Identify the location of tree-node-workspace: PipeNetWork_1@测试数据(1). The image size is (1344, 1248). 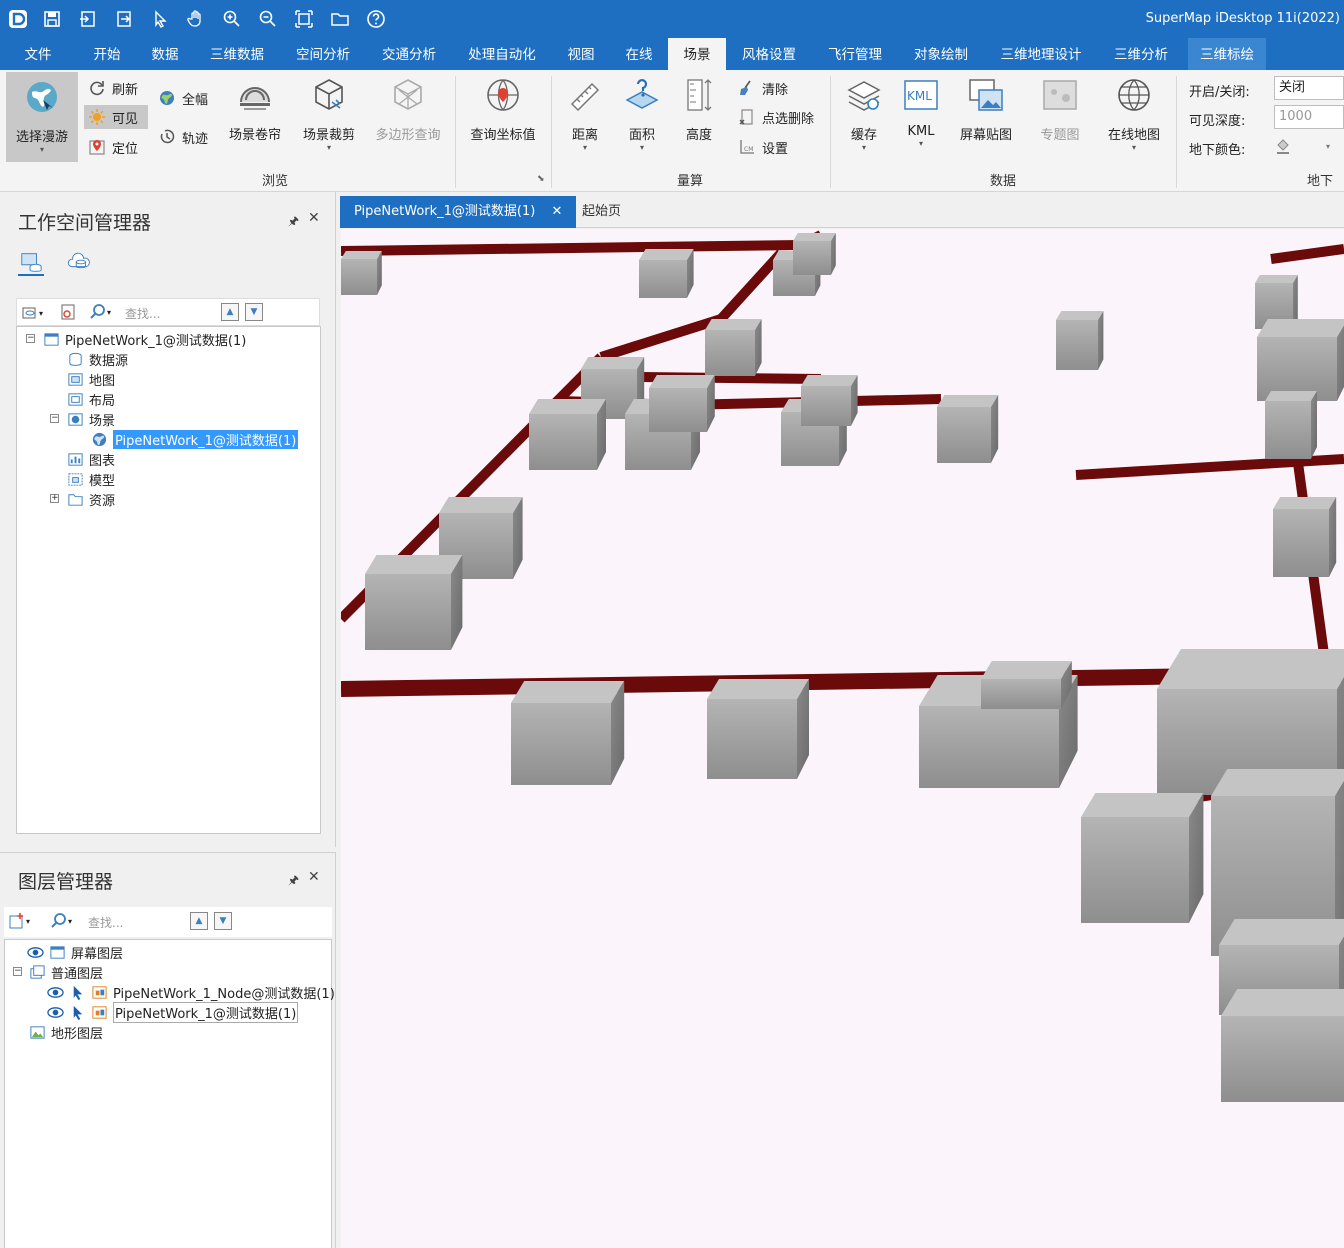
(144, 339).